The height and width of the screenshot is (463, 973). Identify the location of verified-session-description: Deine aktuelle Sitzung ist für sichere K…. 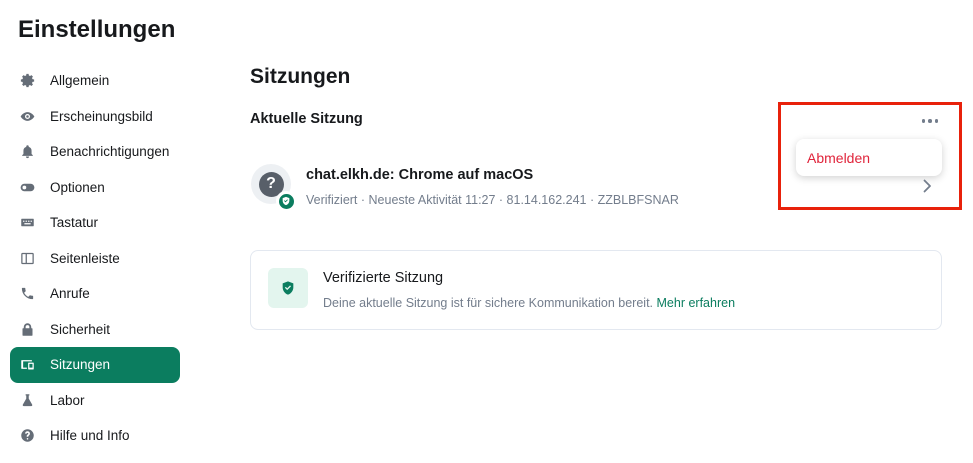
(529, 303).